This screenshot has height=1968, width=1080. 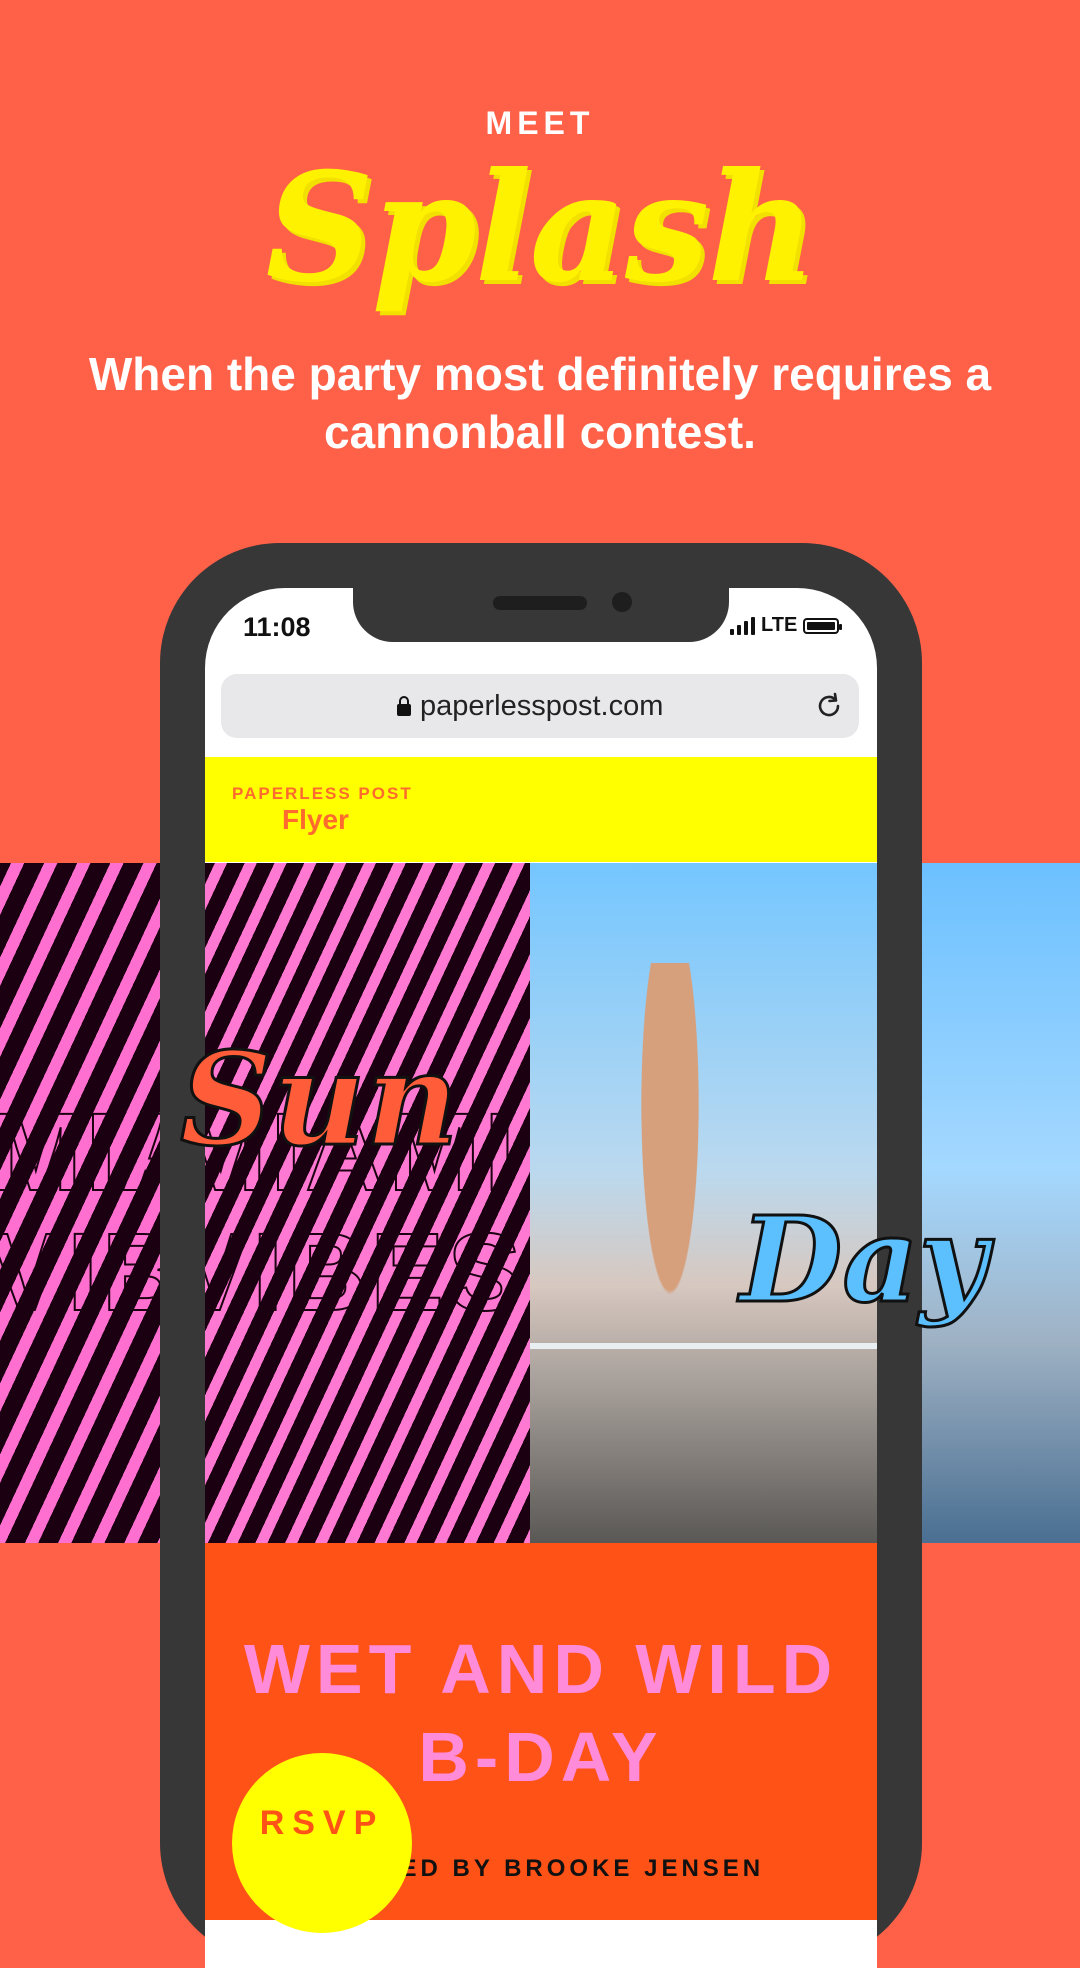 I want to click on status-time: 11:08, so click(x=277, y=627).